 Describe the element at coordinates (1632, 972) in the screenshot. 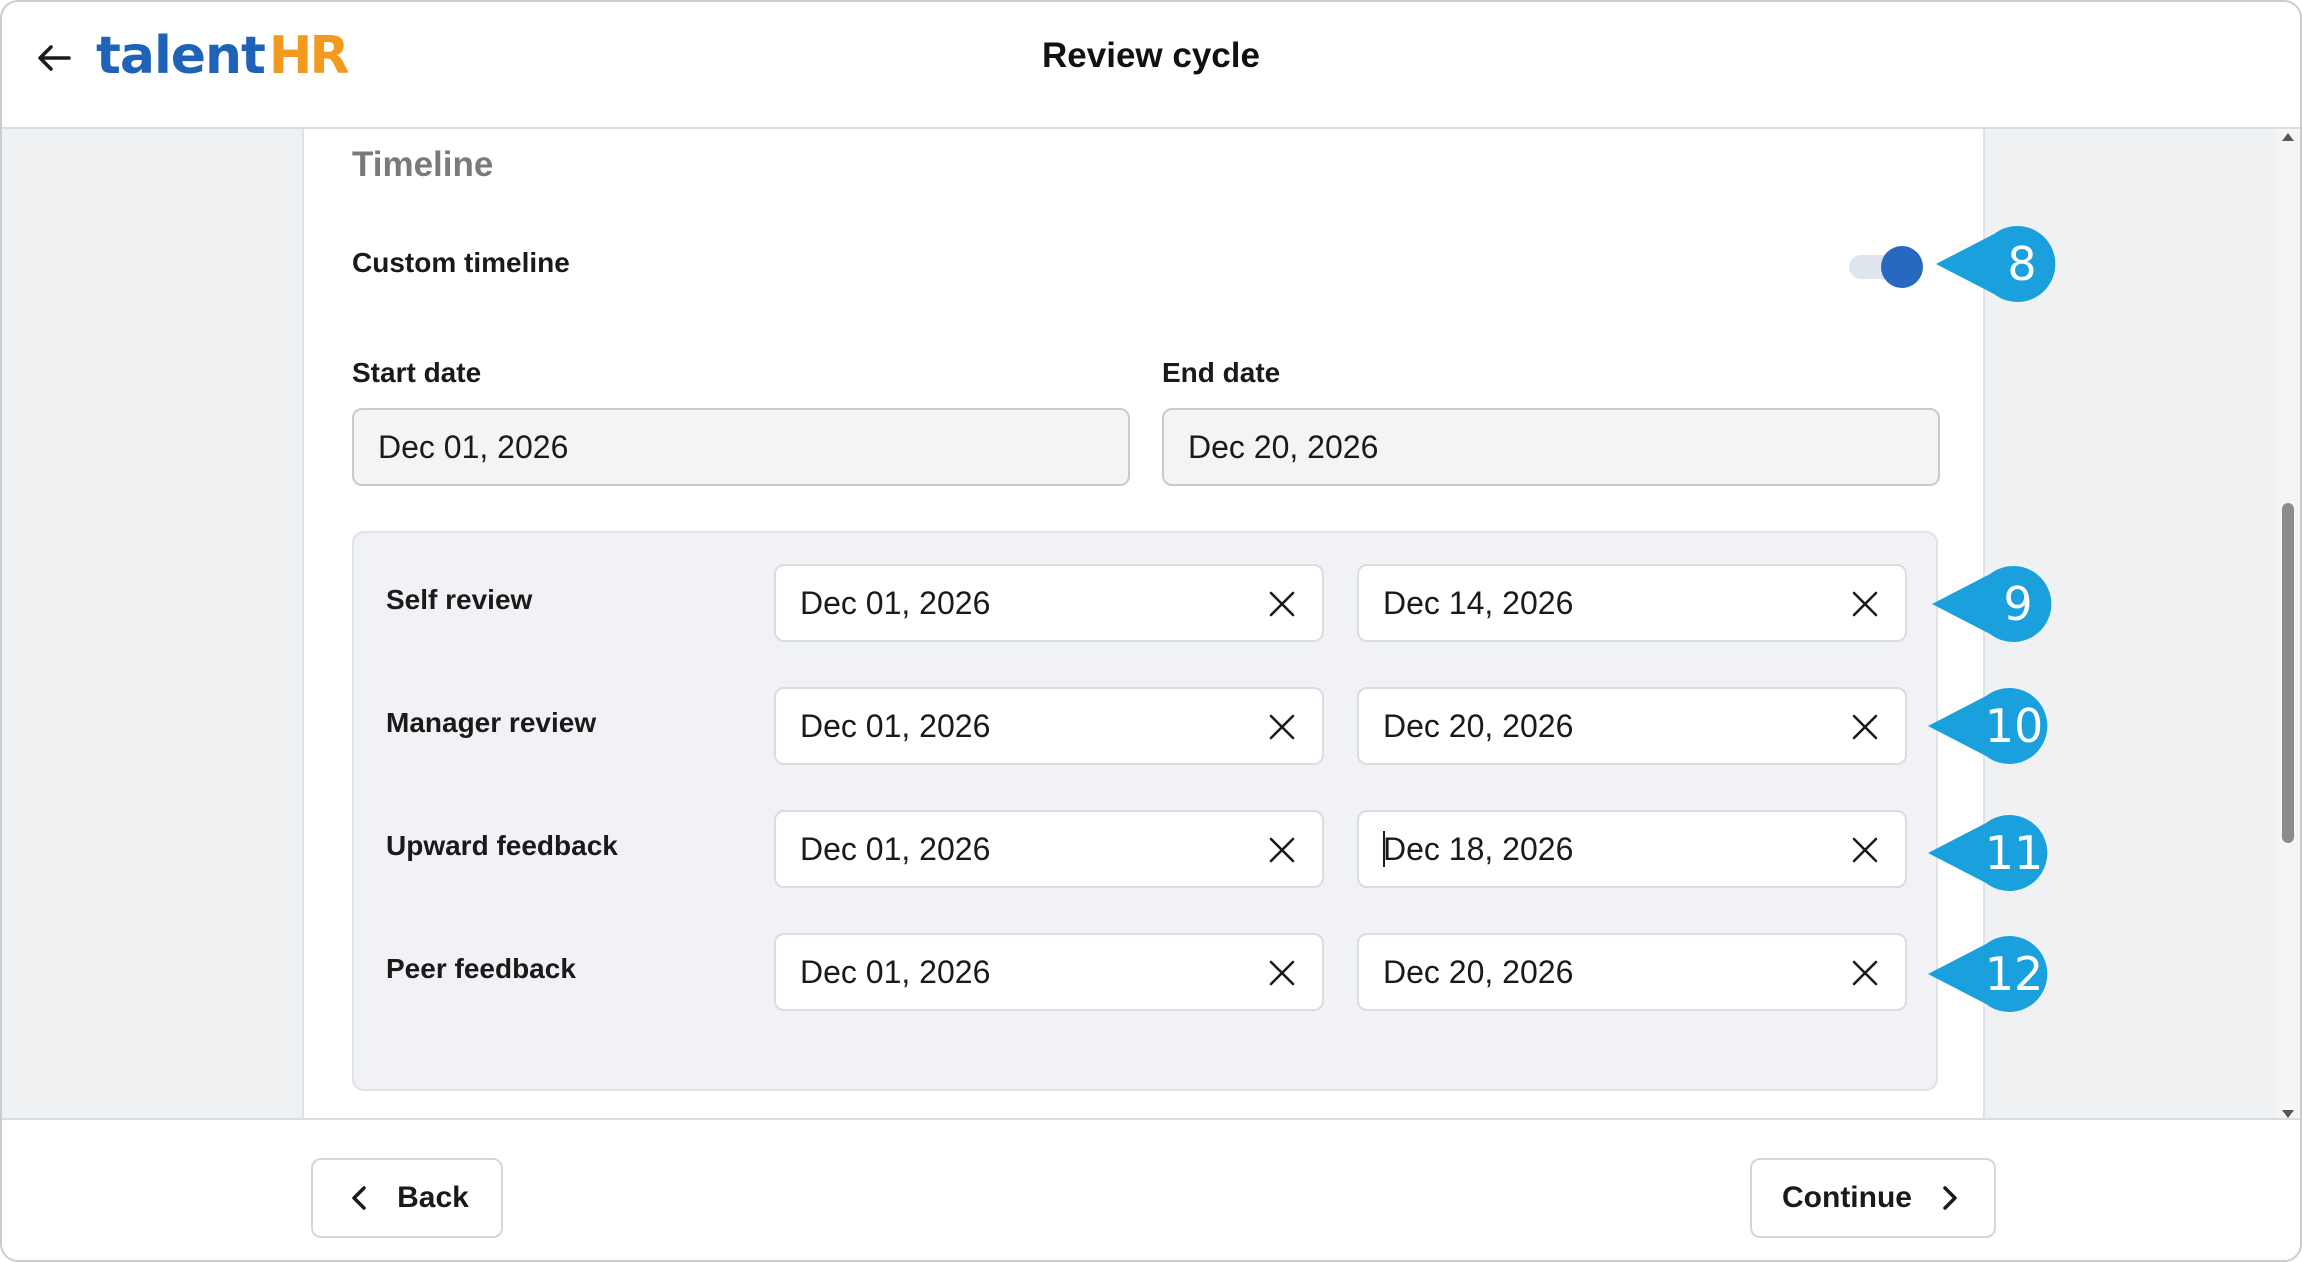

I see `peer-feedback-end-field: Dec 20, 2026` at that location.